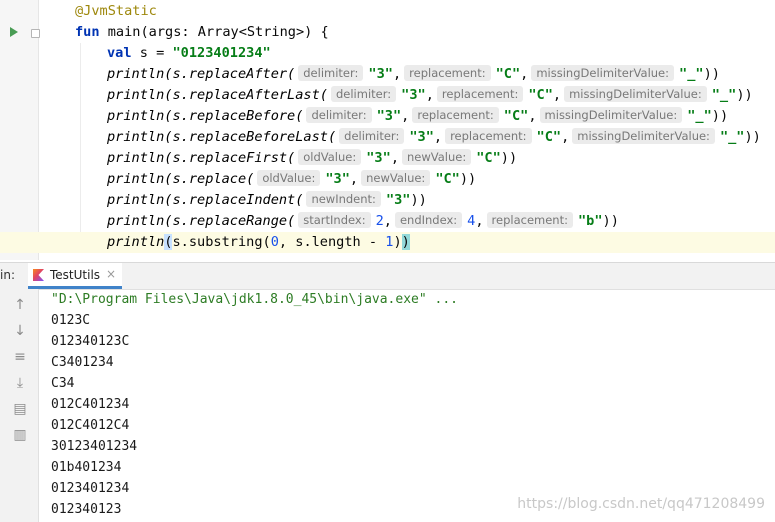  Describe the element at coordinates (230, 221) in the screenshot. I see `member-call: (s.replaceRange(` at that location.